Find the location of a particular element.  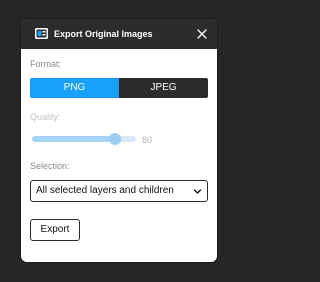

quality-slider-fill is located at coordinates (74, 139).